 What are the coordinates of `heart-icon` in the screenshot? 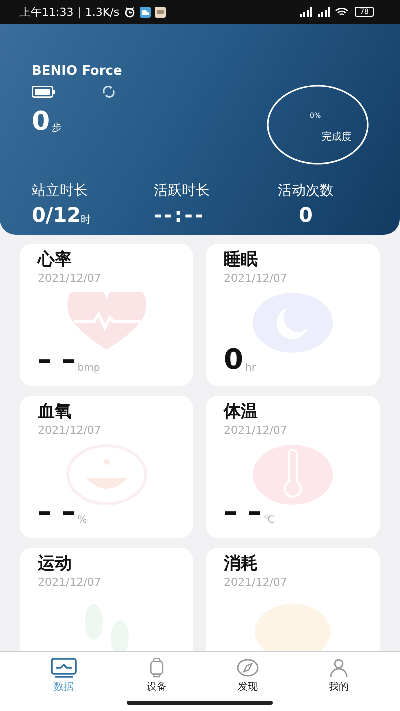 It's located at (107, 322).